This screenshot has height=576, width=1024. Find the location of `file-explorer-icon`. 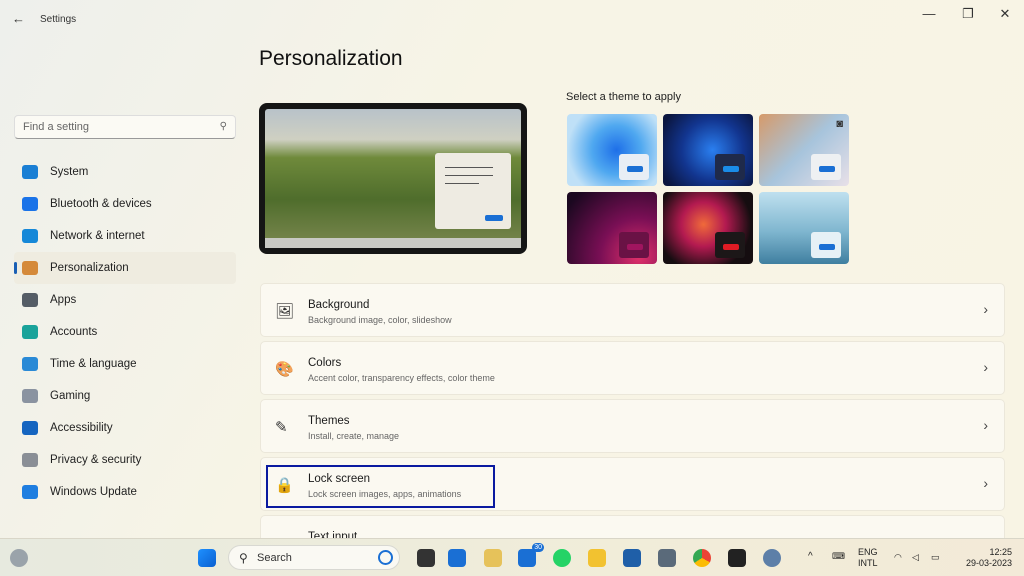

file-explorer-icon is located at coordinates (597, 558).